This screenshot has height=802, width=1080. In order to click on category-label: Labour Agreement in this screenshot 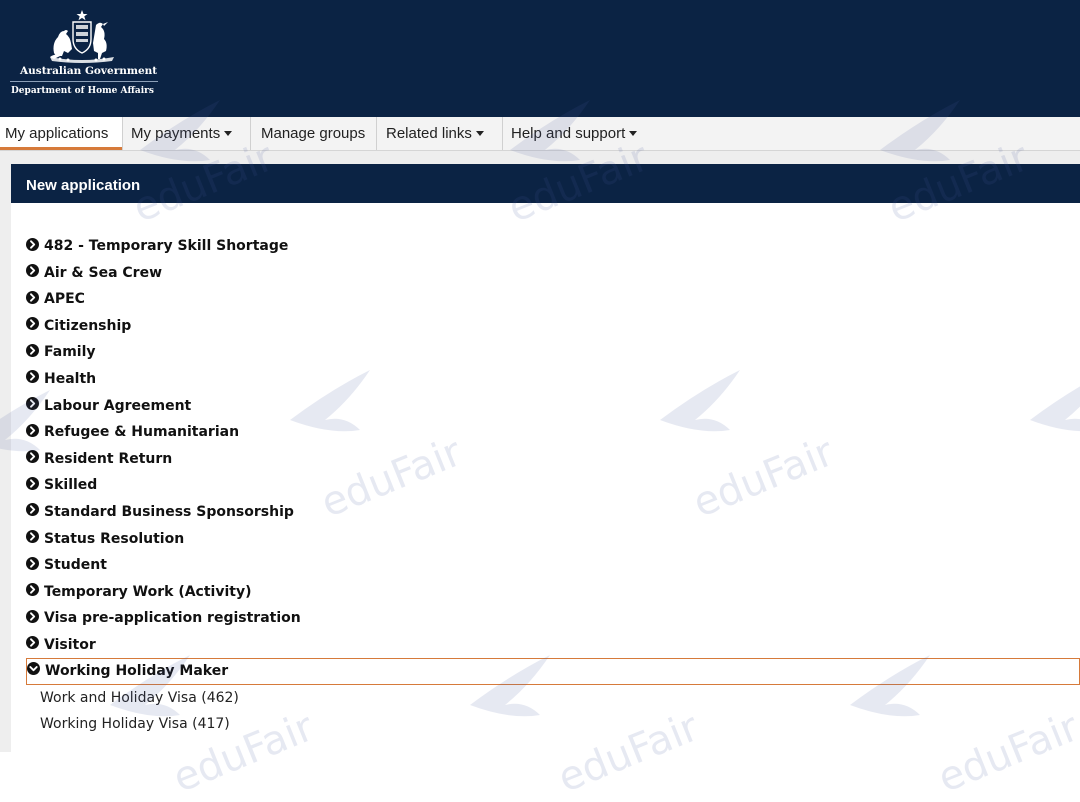, I will do `click(118, 405)`.